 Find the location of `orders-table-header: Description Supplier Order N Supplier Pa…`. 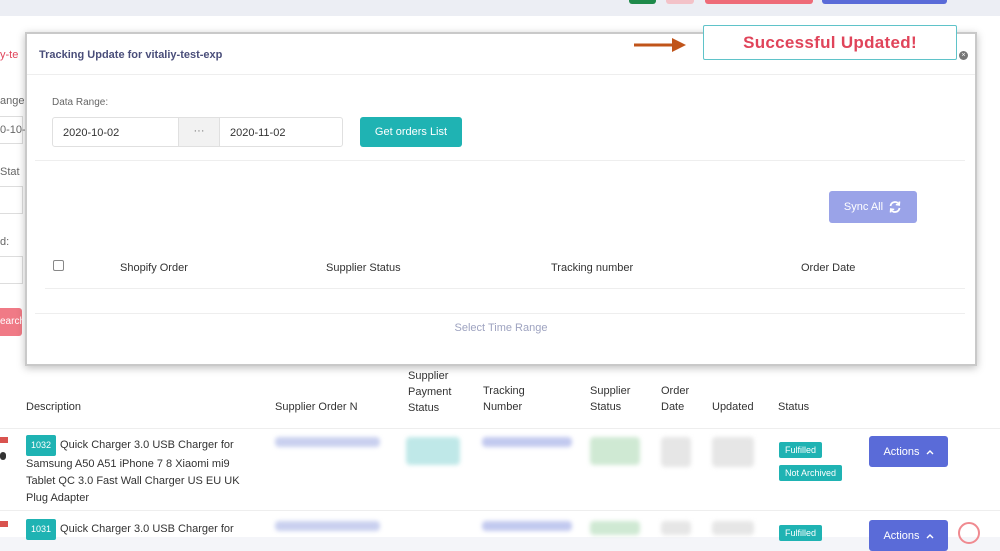

orders-table-header: Description Supplier Order N Supplier Pa… is located at coordinates (500, 398).